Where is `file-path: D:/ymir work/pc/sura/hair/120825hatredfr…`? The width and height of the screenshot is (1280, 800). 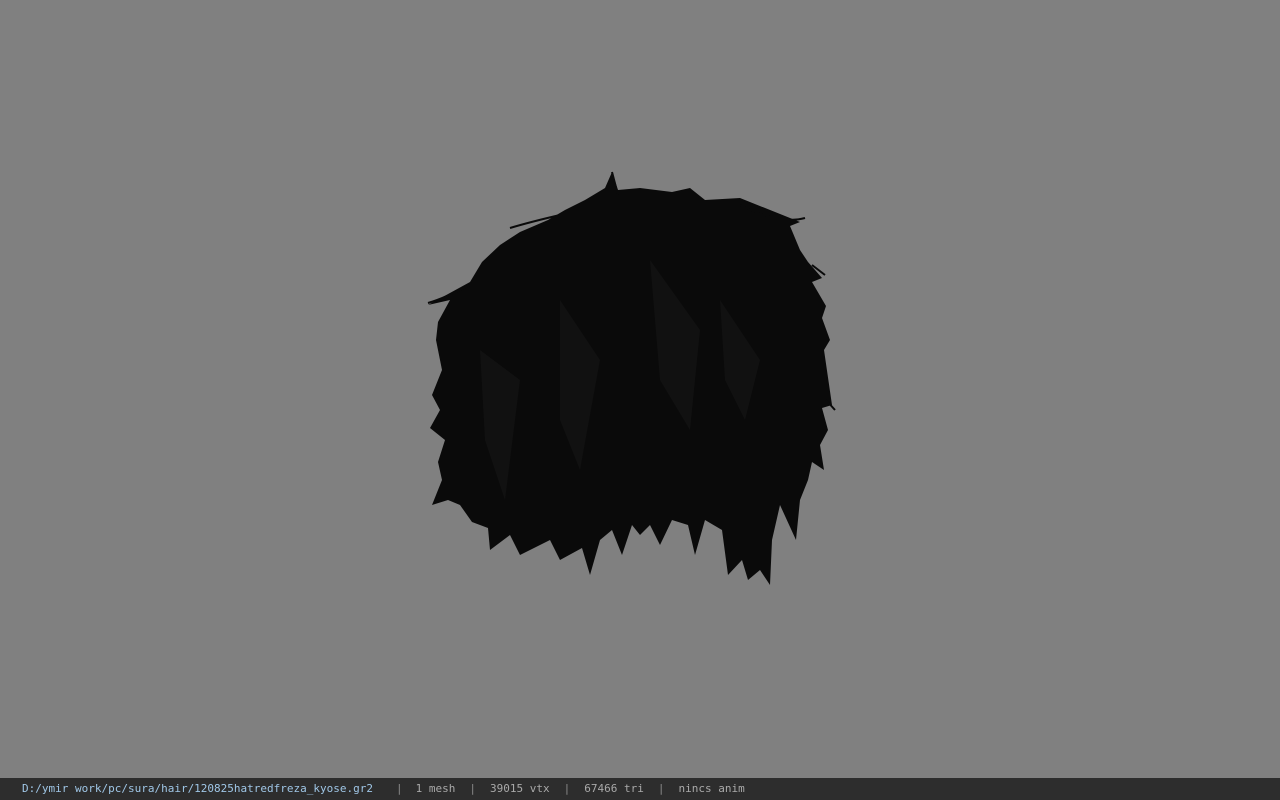
file-path: D:/ymir work/pc/sura/hair/120825hatredfr… is located at coordinates (197, 788).